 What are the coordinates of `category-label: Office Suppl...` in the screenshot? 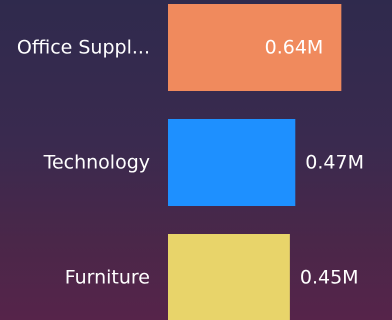 It's located at (83, 48).